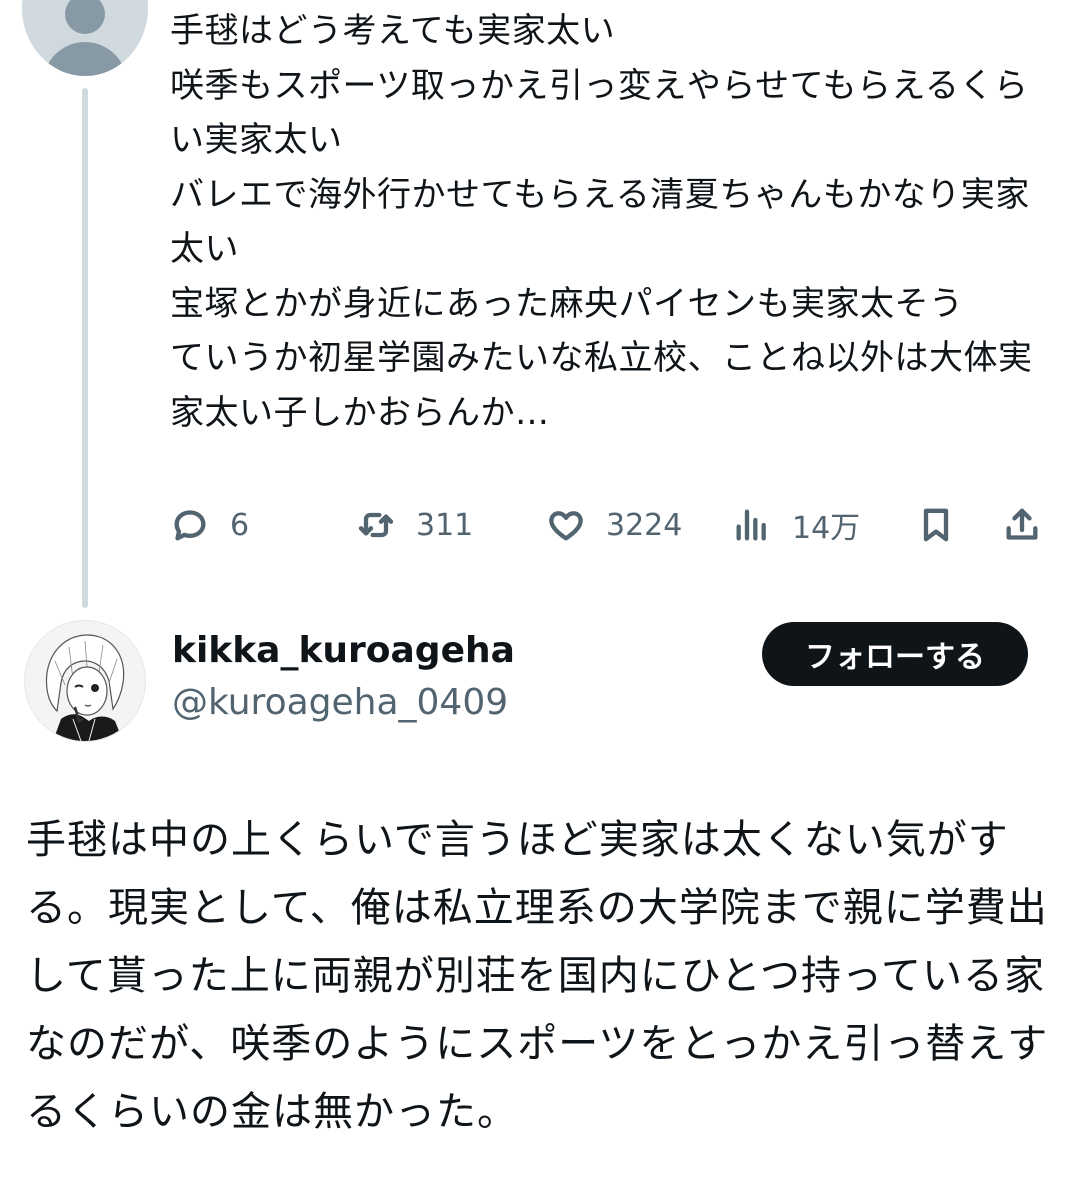 The height and width of the screenshot is (1200, 1076). I want to click on views-button: 14万, so click(796, 525).